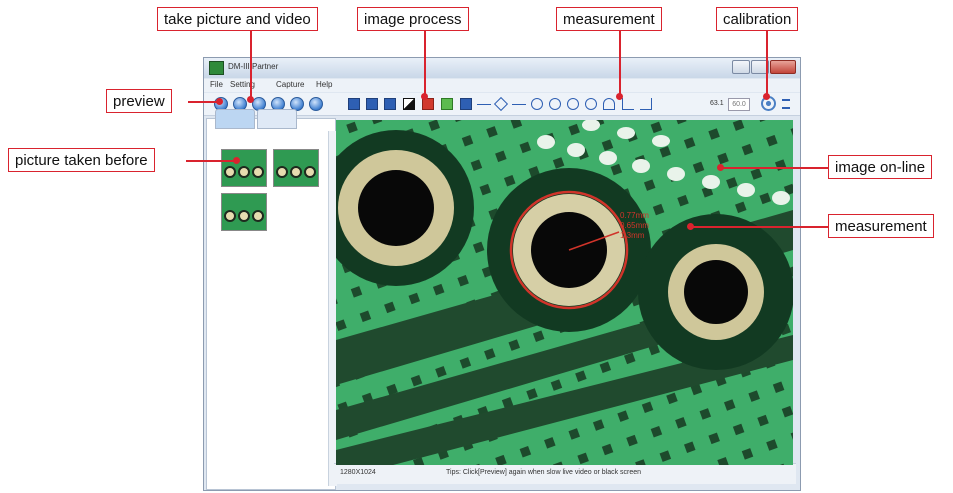  I want to click on leader-dot-take-picture, so click(250, 99).